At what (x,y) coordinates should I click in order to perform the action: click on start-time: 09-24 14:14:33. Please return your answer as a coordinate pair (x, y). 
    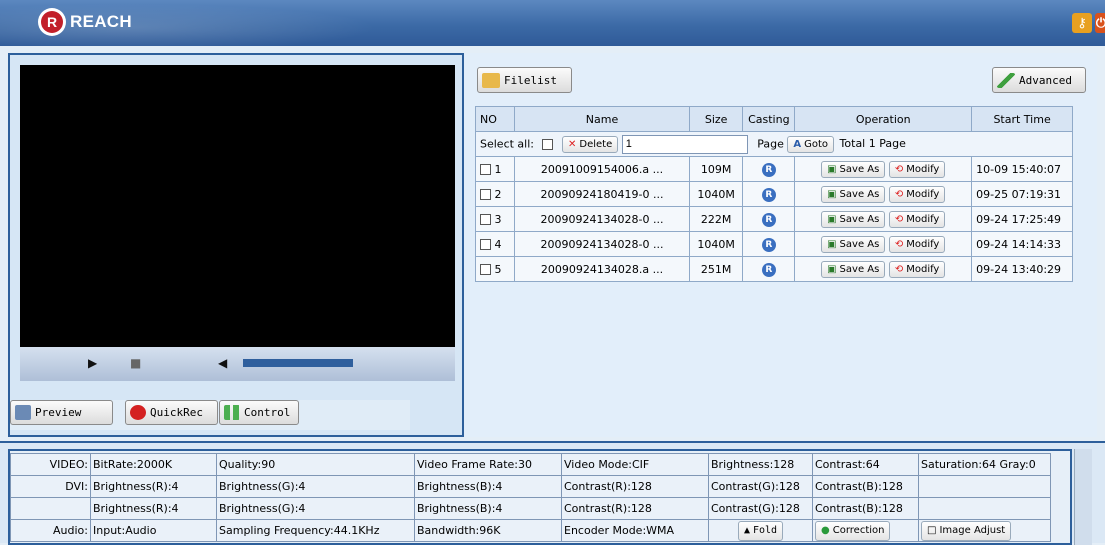
    Looking at the image, I should click on (1022, 244).